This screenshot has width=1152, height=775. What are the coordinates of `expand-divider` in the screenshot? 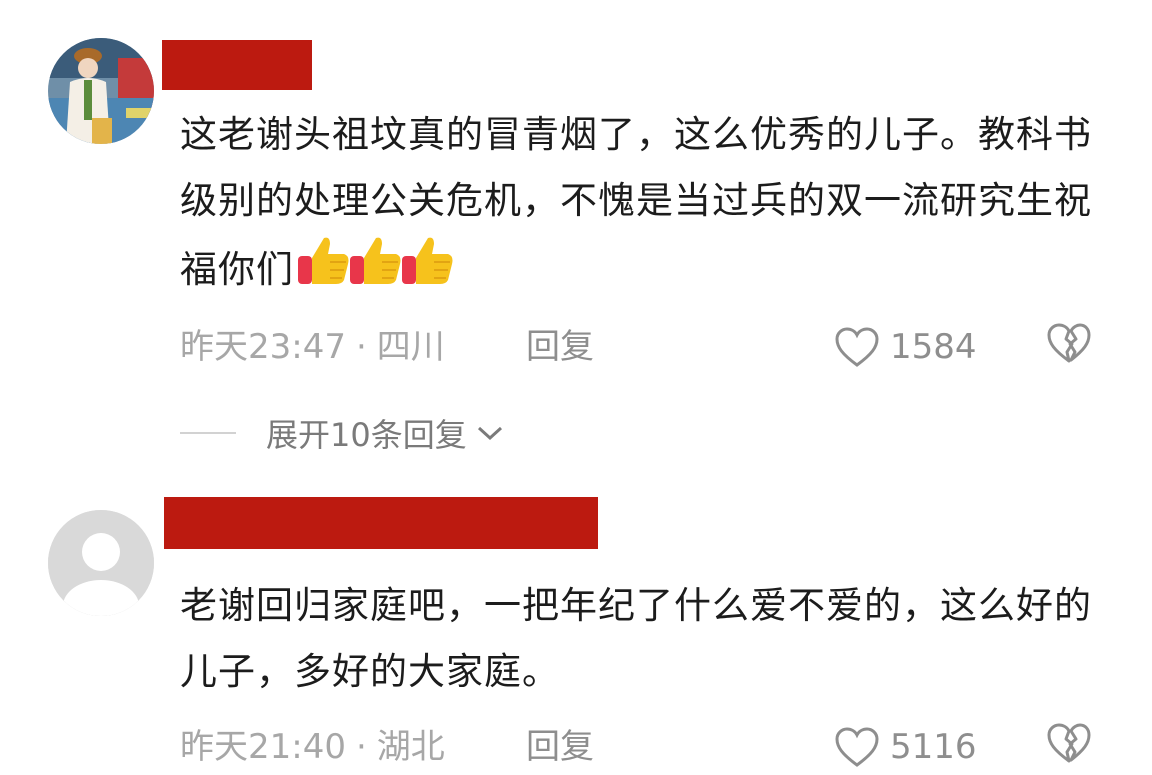 It's located at (208, 433).